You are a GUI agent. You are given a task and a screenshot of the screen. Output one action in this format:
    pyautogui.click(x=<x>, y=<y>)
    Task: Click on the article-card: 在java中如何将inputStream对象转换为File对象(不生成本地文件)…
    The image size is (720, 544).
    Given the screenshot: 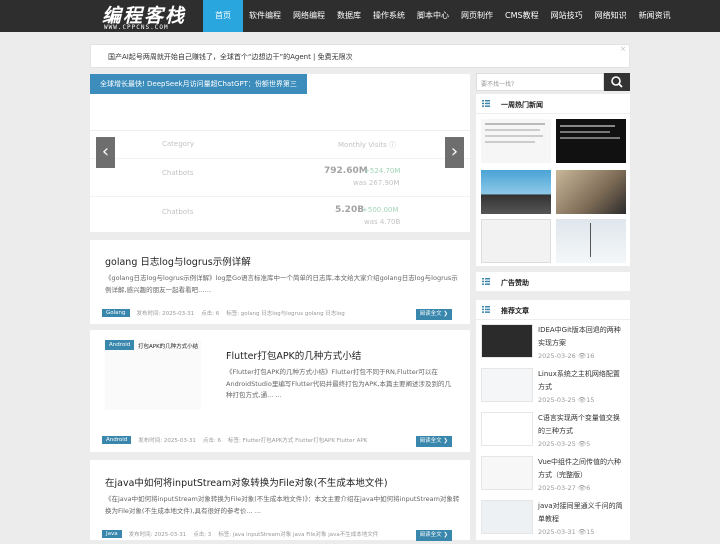 What is the action you would take?
    pyautogui.click(x=280, y=500)
    